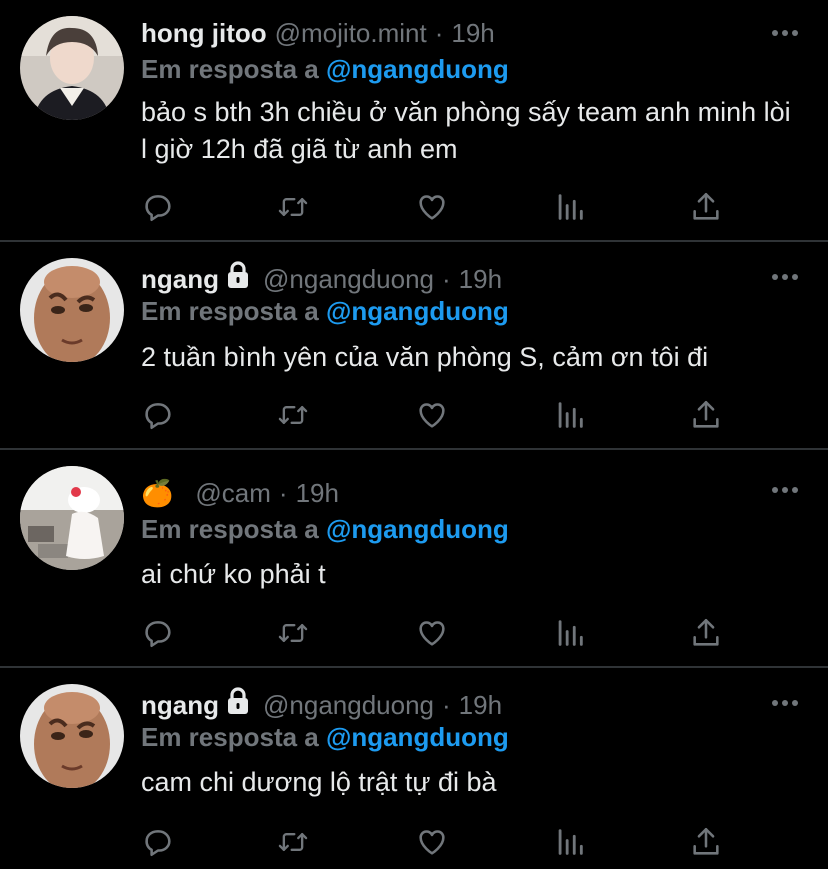  What do you see at coordinates (319, 782) in the screenshot?
I see `tweet-text: cam chi dương lộ trật tự đi bà` at bounding box center [319, 782].